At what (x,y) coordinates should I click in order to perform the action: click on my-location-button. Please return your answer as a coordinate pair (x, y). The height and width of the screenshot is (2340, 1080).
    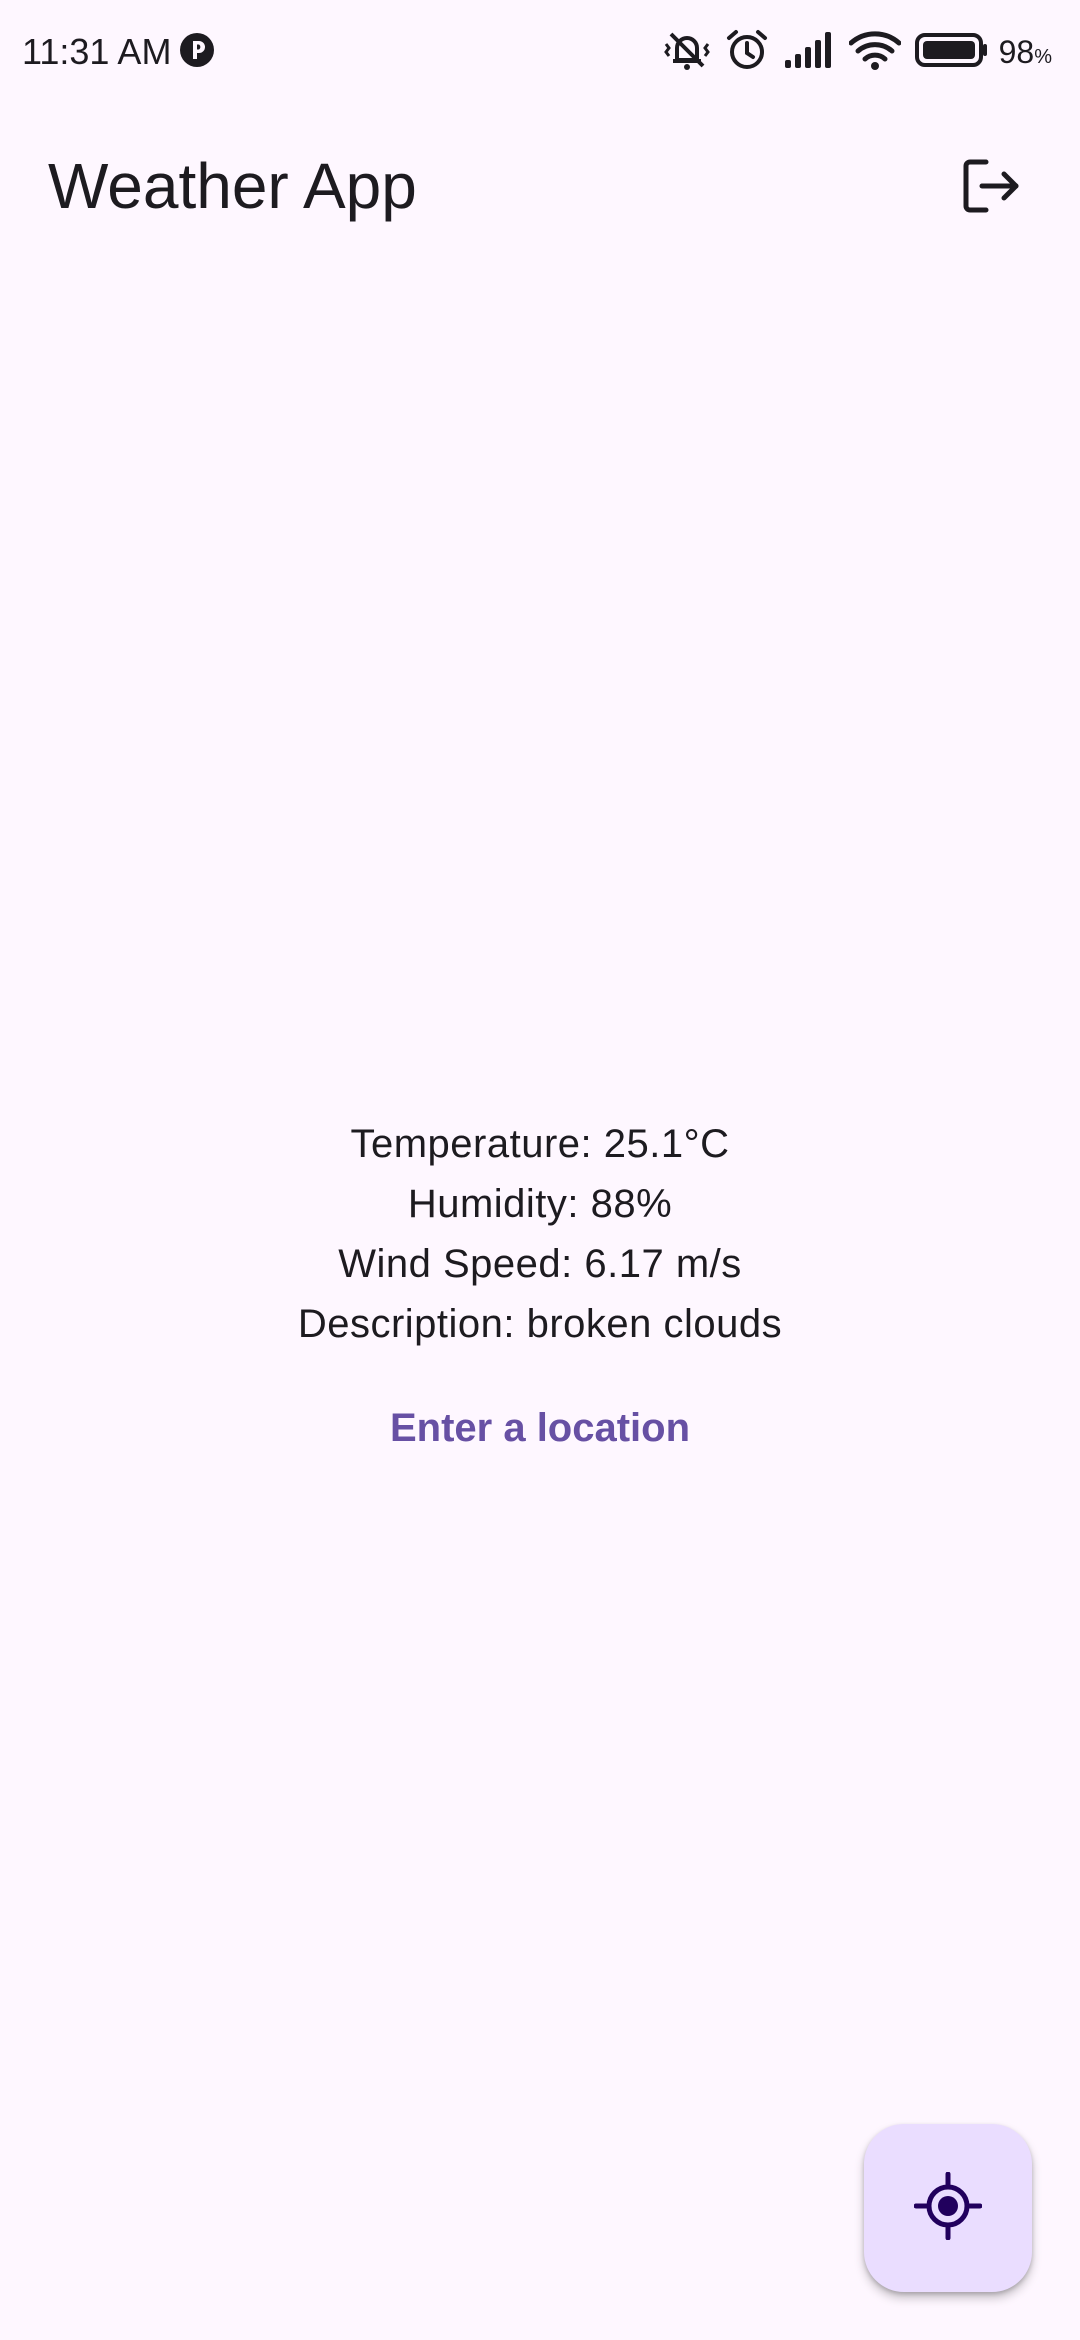
    Looking at the image, I should click on (948, 2208).